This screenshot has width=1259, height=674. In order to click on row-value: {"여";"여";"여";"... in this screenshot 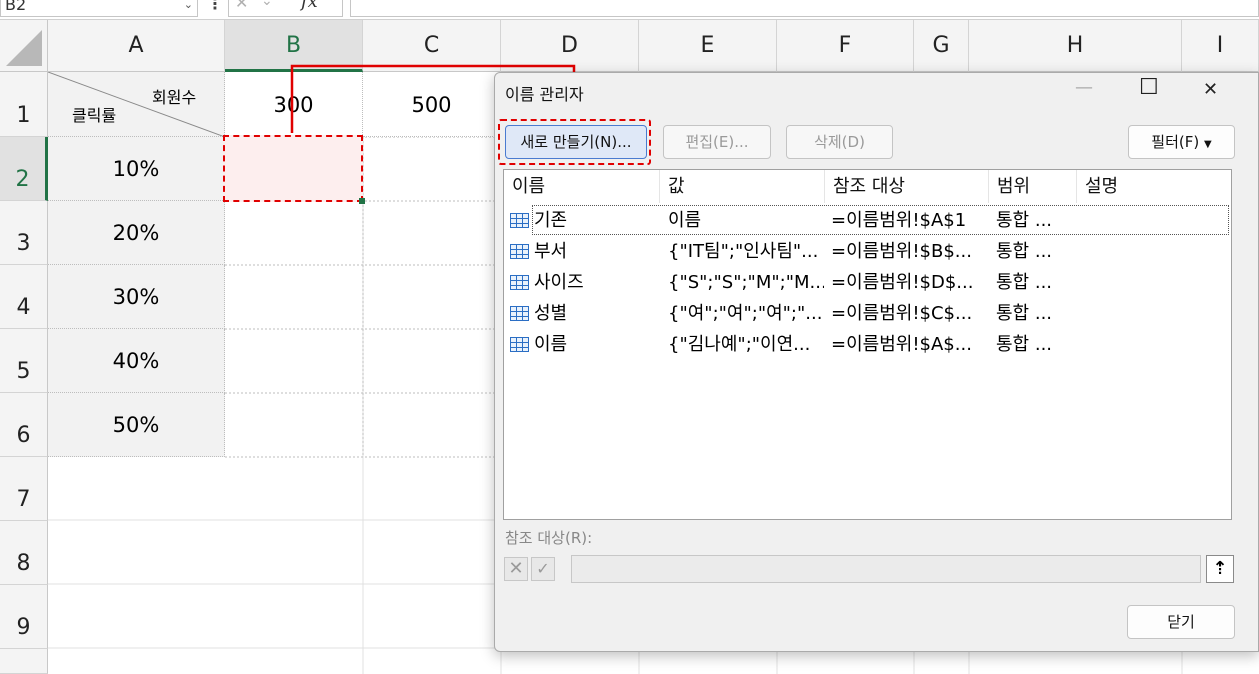, I will do `click(745, 313)`.